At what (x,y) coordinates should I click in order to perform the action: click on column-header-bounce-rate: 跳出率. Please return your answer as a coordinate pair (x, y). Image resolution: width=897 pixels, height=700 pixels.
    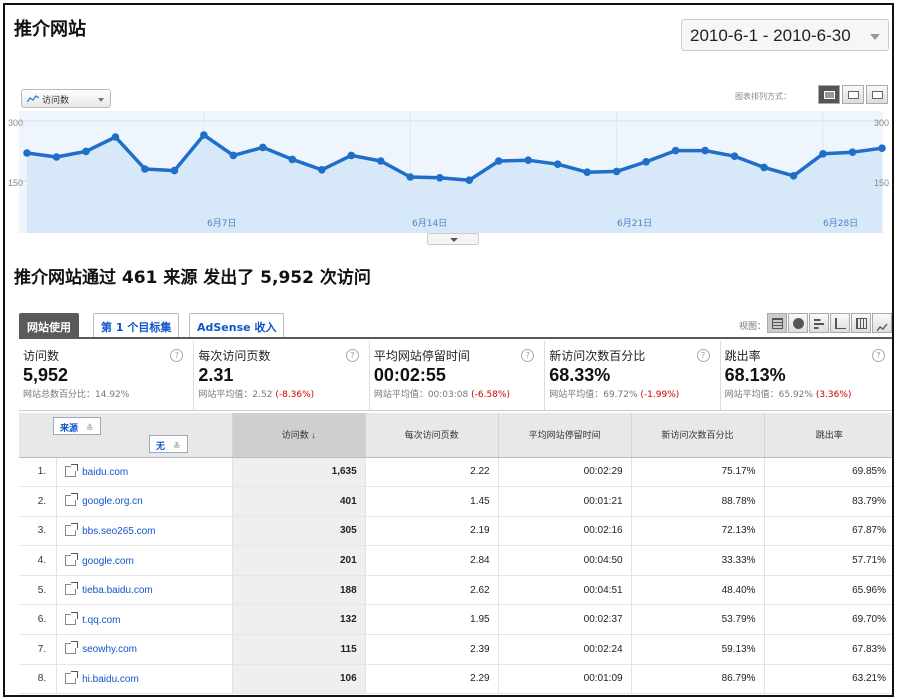
    Looking at the image, I should click on (828, 435).